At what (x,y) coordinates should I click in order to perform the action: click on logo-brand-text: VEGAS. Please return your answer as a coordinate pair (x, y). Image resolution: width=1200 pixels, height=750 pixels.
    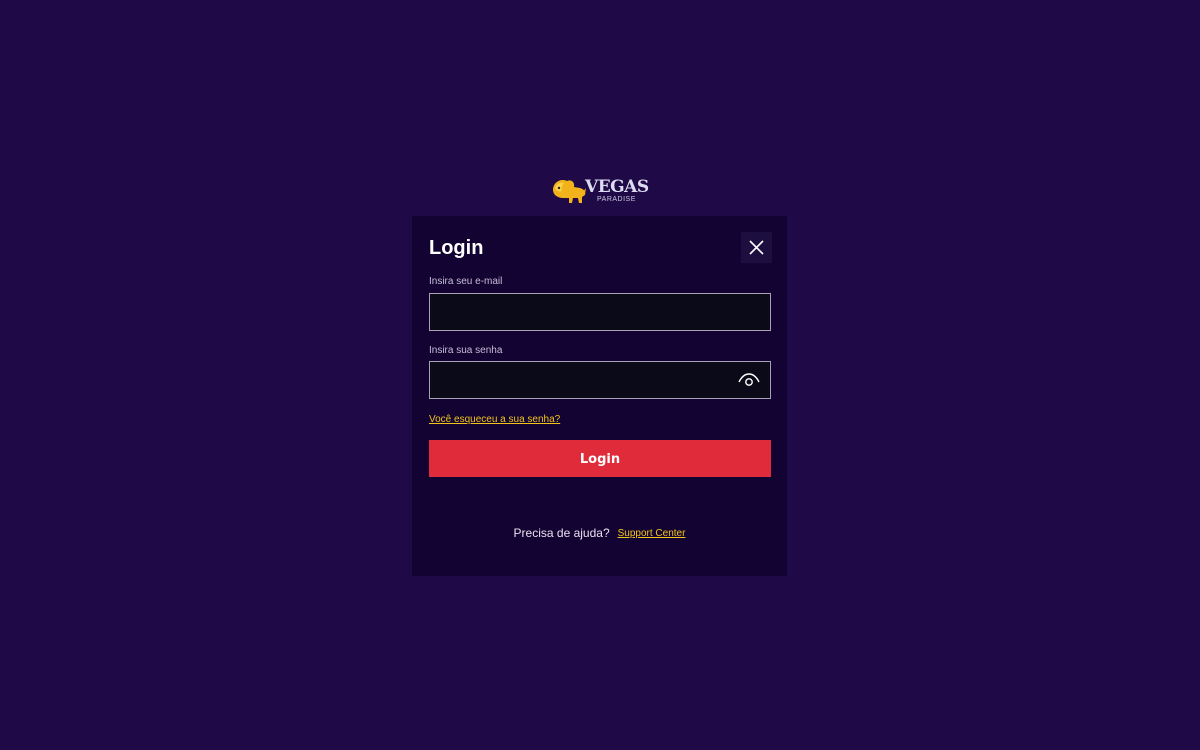
    Looking at the image, I should click on (617, 187).